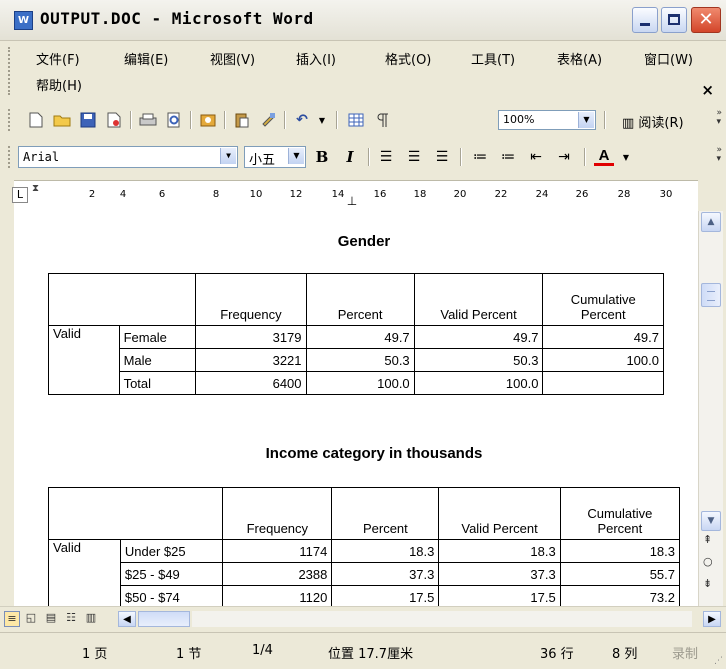 The width and height of the screenshot is (726, 669). What do you see at coordinates (12, 619) in the screenshot?
I see `normal-view-icon: ≡` at bounding box center [12, 619].